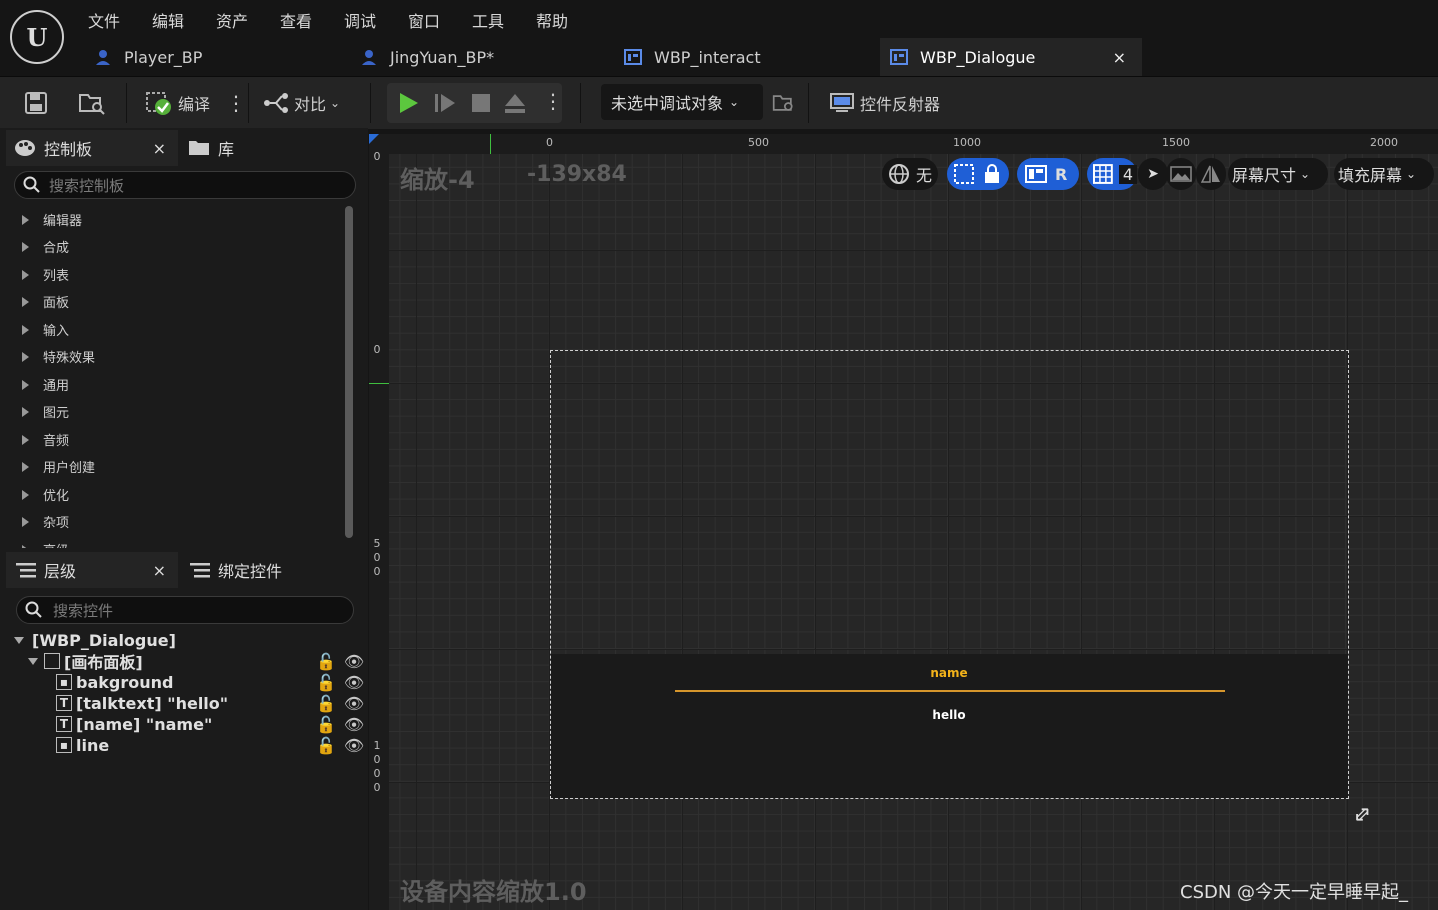  What do you see at coordinates (445, 103) in the screenshot?
I see `step-forward-icon` at bounding box center [445, 103].